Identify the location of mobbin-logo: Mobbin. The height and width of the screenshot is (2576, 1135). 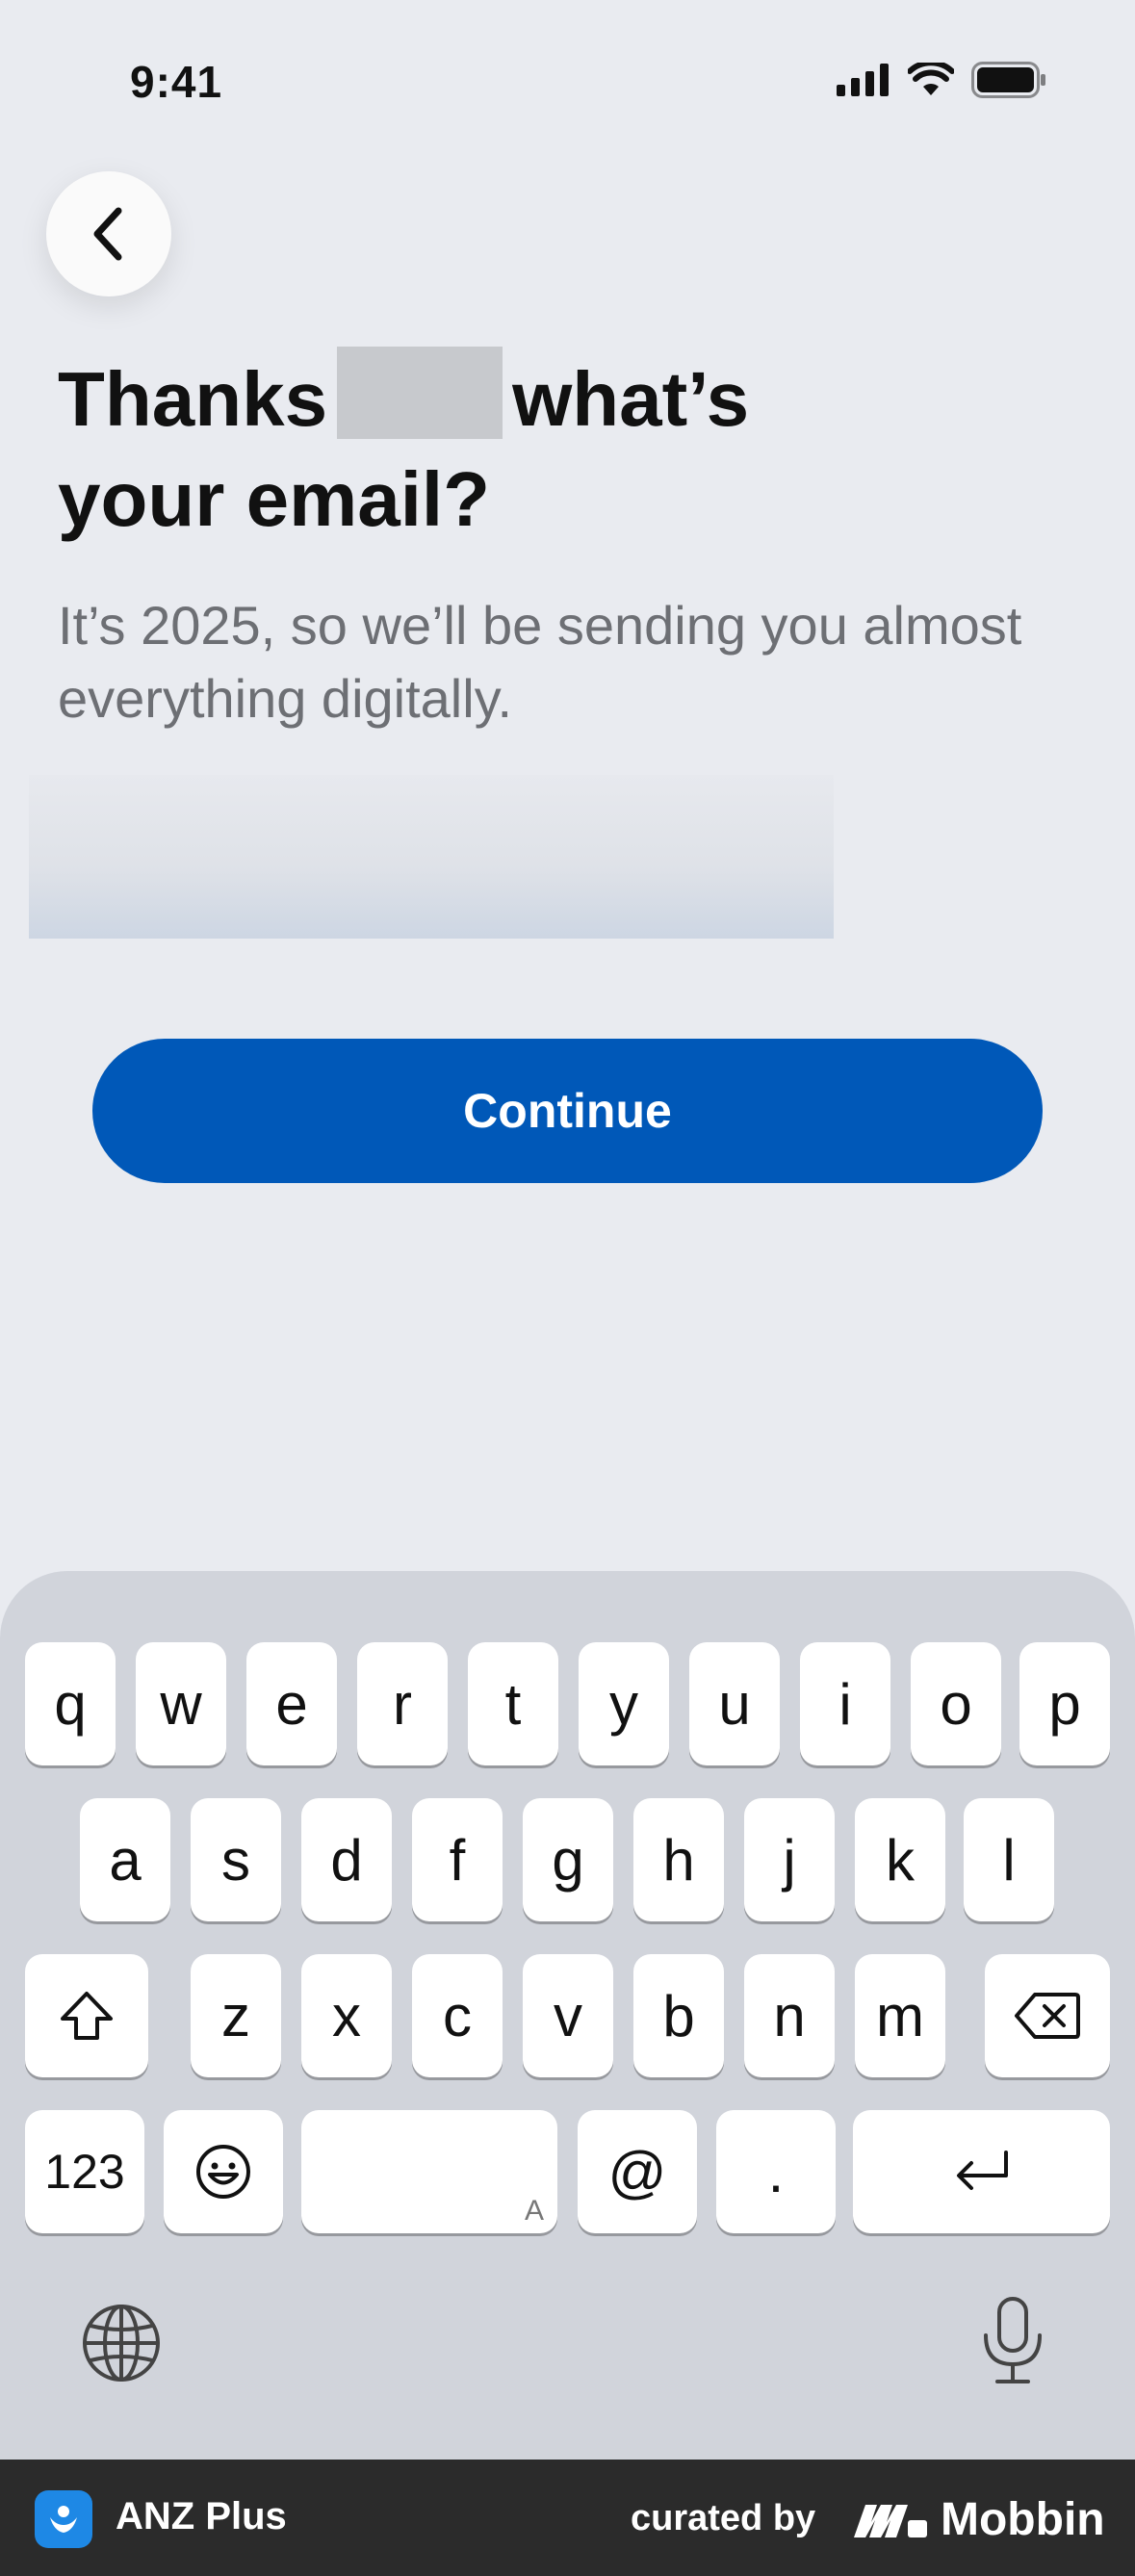
(978, 2520).